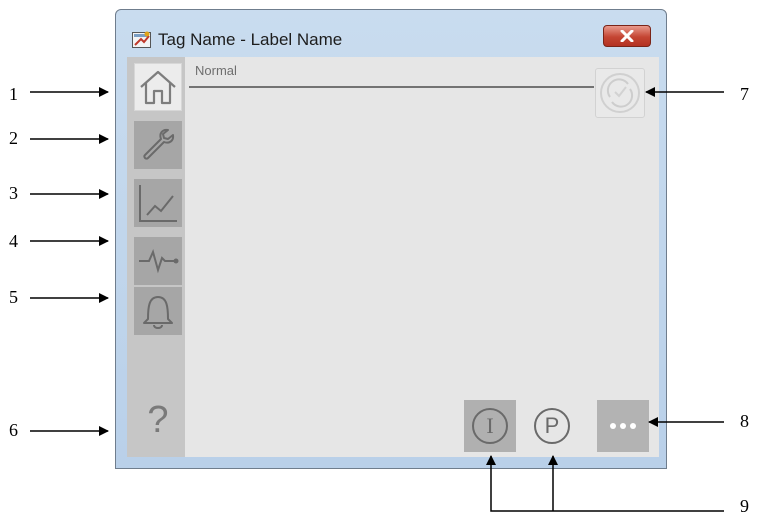 This screenshot has height=517, width=761. I want to click on close-icon, so click(627, 36).